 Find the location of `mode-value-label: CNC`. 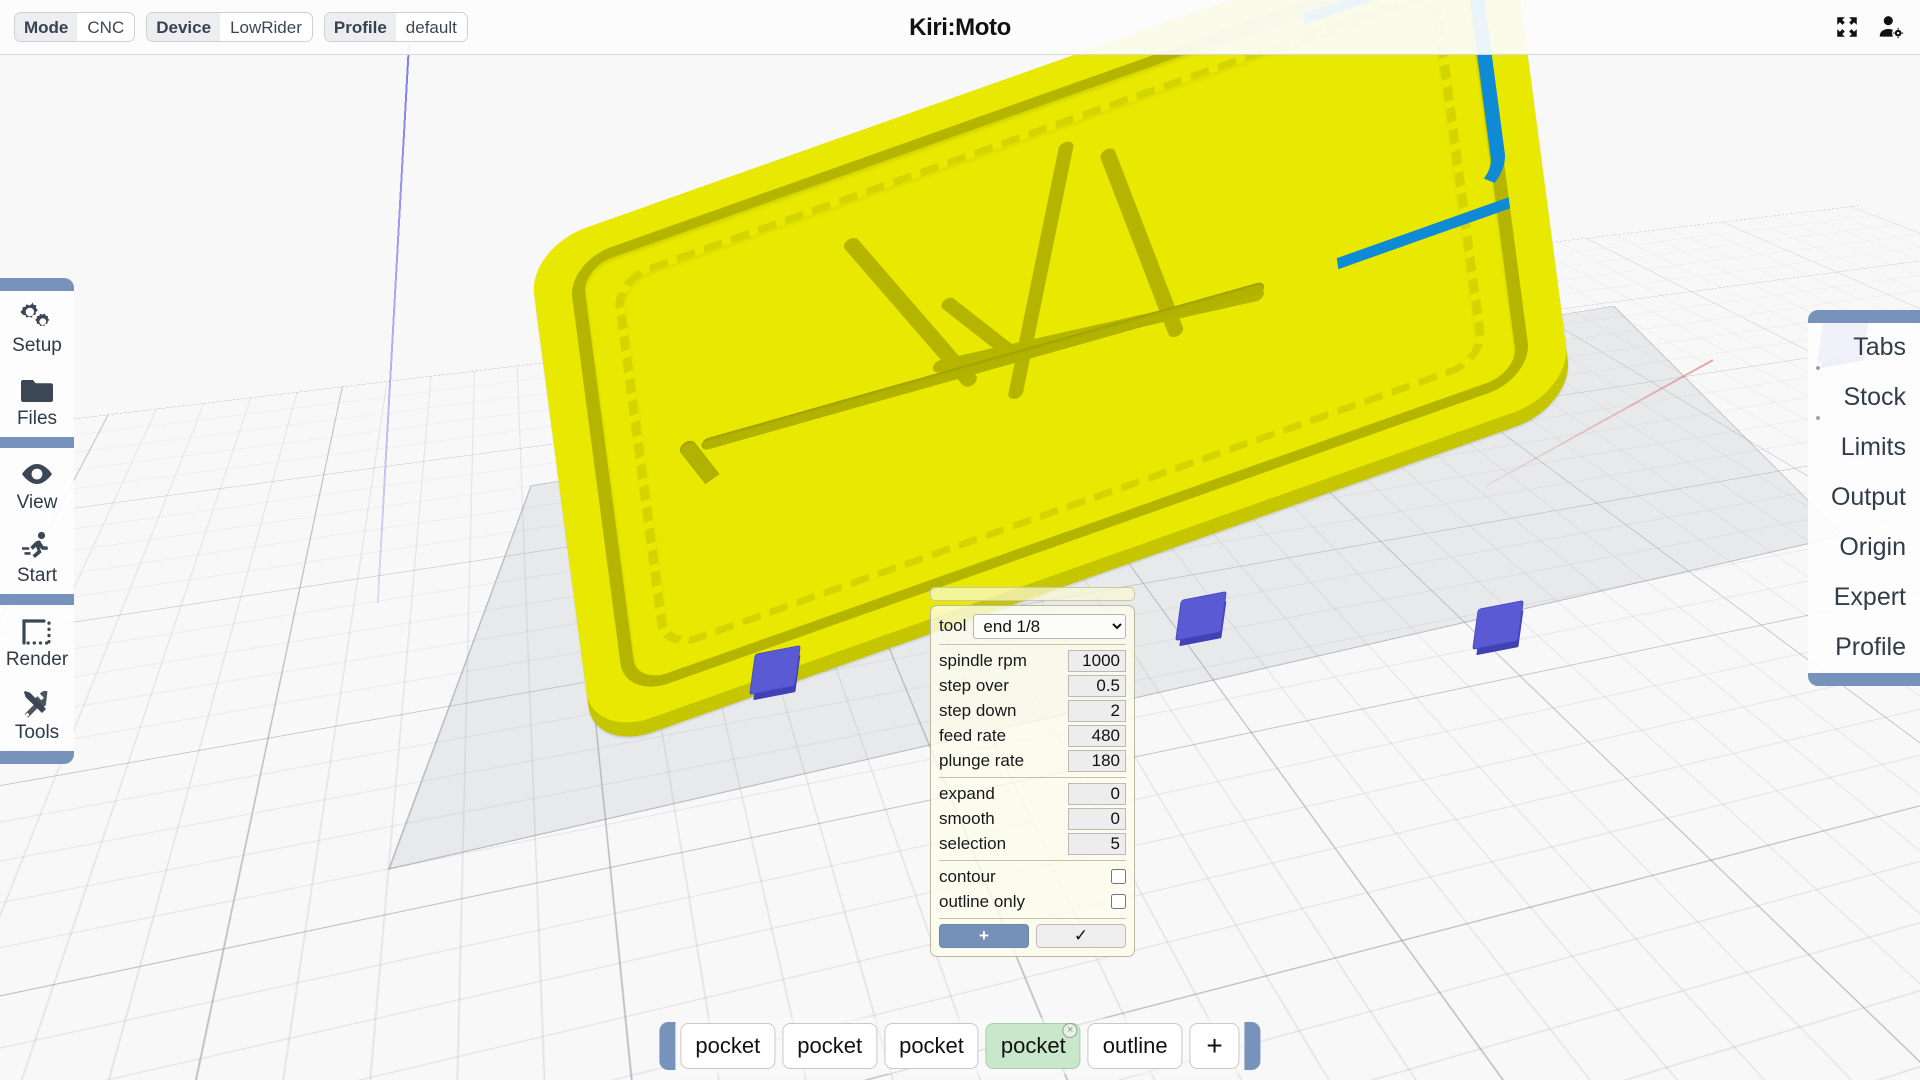

mode-value-label: CNC is located at coordinates (106, 27).